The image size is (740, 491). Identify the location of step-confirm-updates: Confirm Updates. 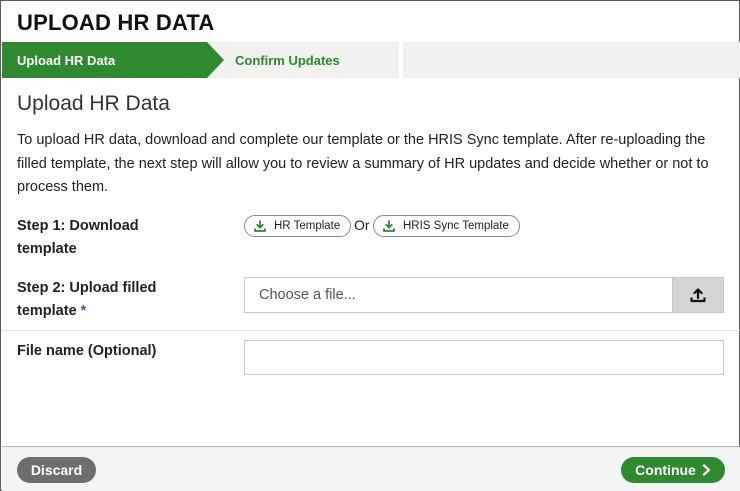
(287, 60).